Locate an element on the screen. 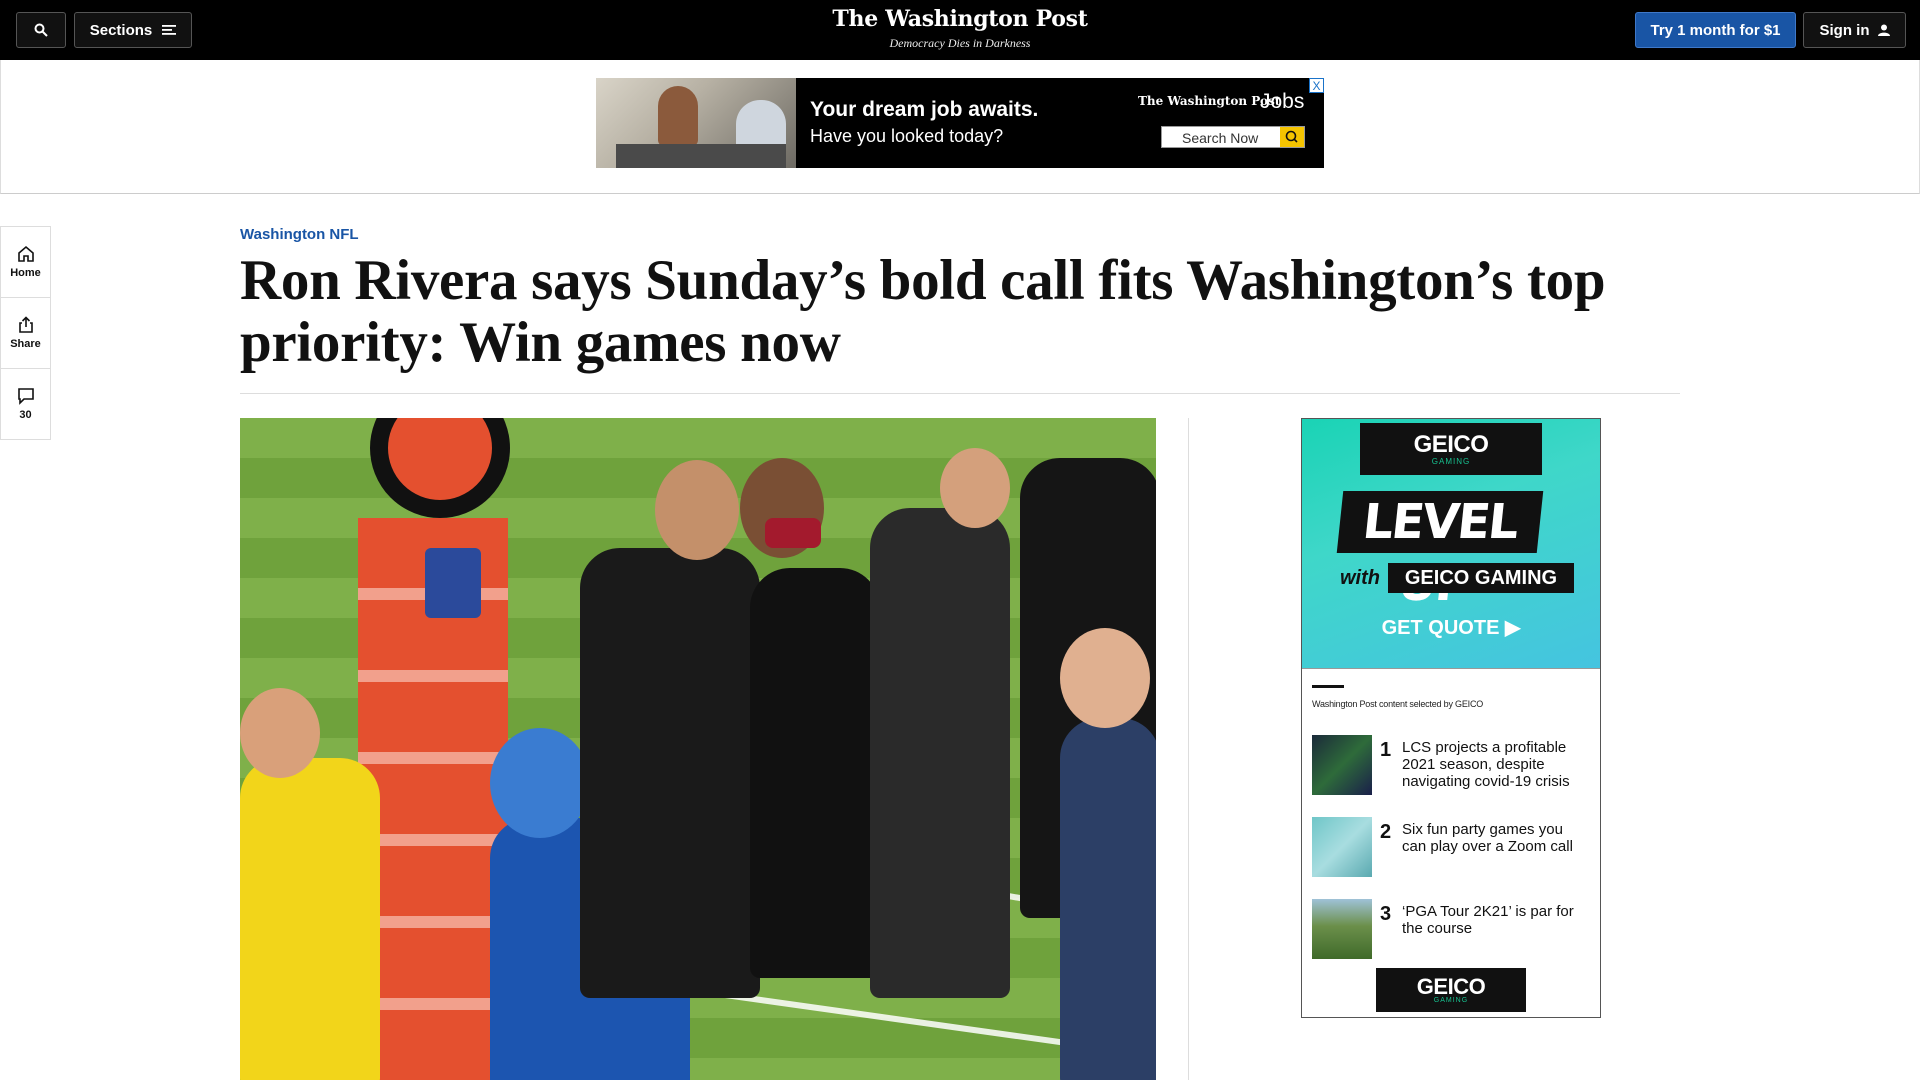 This screenshot has width=1920, height=1080. geico-logo: GEICO GAMING is located at coordinates (1451, 449).